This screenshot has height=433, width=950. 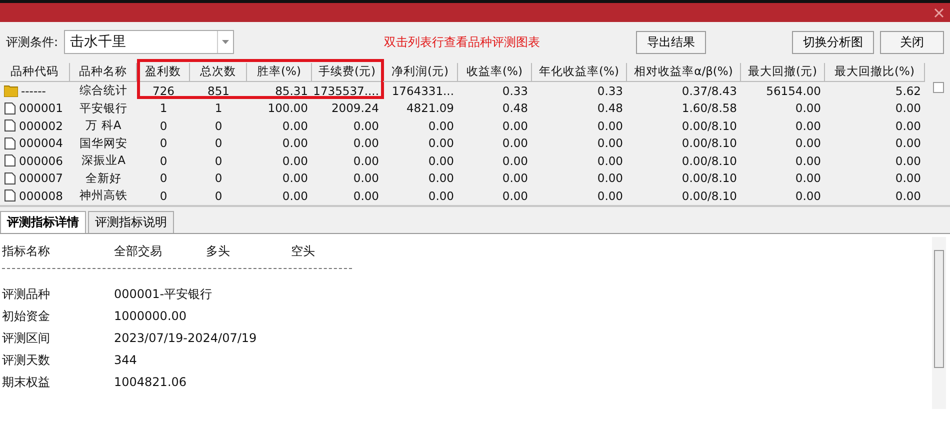 I want to click on detail-value: 000001-平安银行, so click(x=164, y=294).